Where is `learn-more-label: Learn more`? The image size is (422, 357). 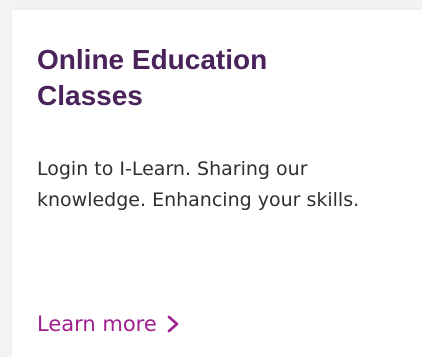 learn-more-label: Learn more is located at coordinates (97, 324).